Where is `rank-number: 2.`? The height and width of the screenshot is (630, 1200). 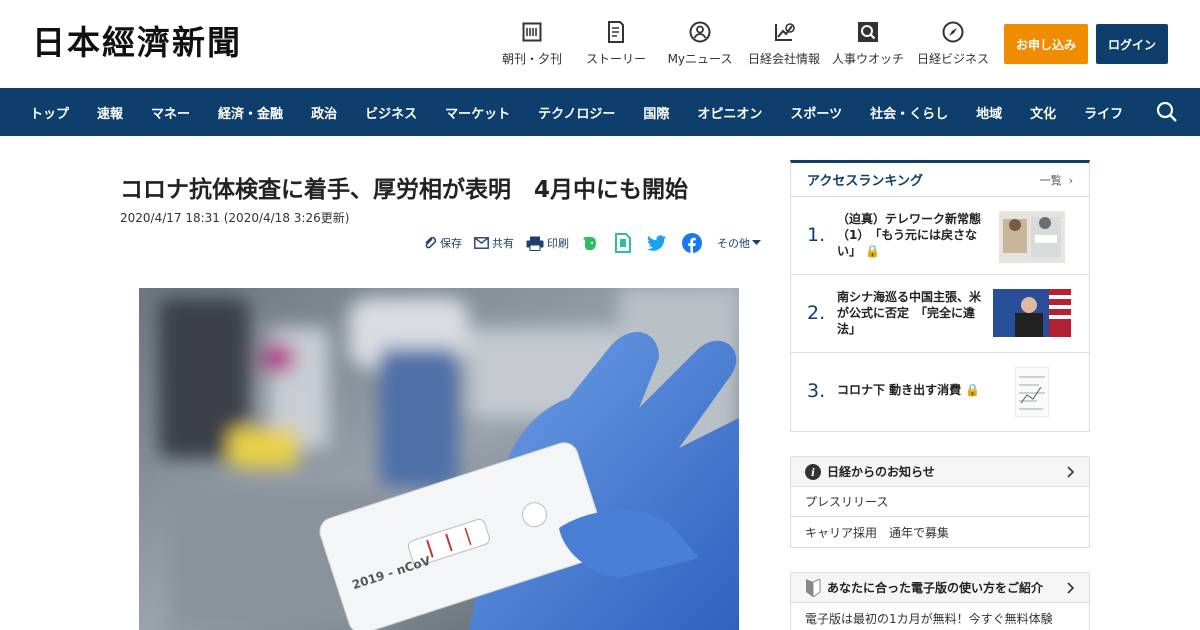 rank-number: 2. is located at coordinates (816, 313).